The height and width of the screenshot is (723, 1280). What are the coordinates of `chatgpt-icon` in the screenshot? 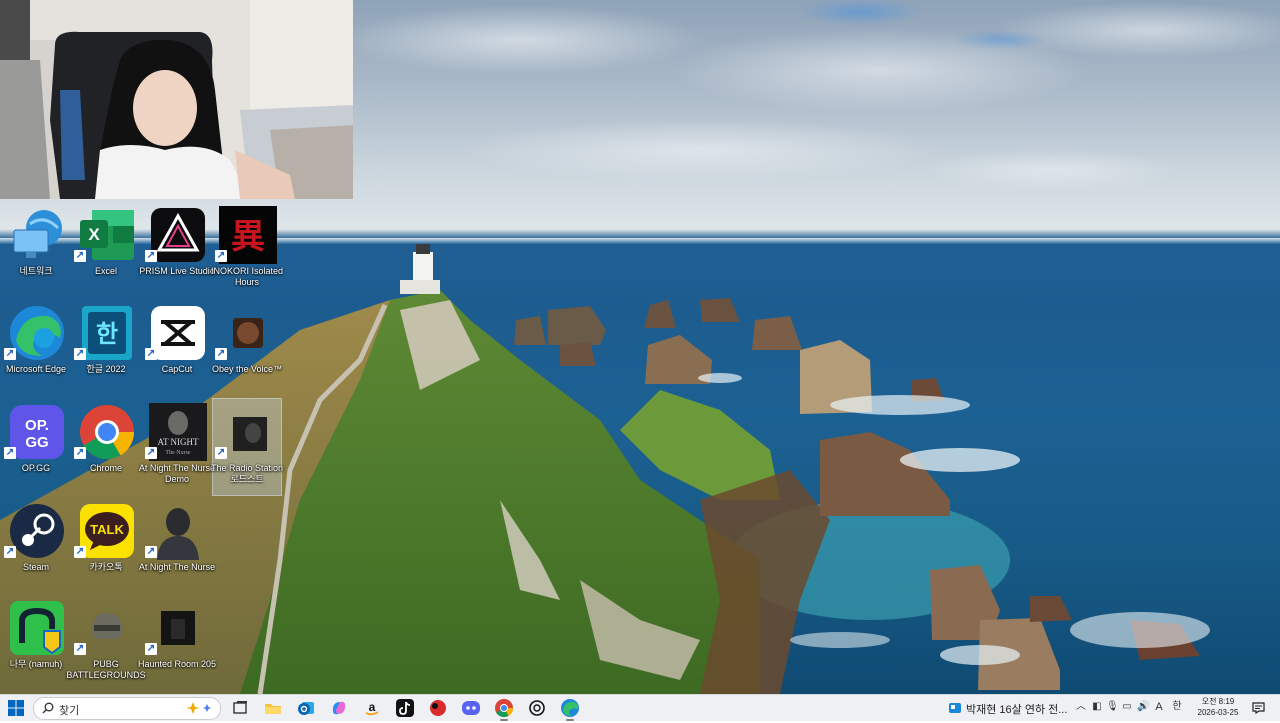 It's located at (537, 708).